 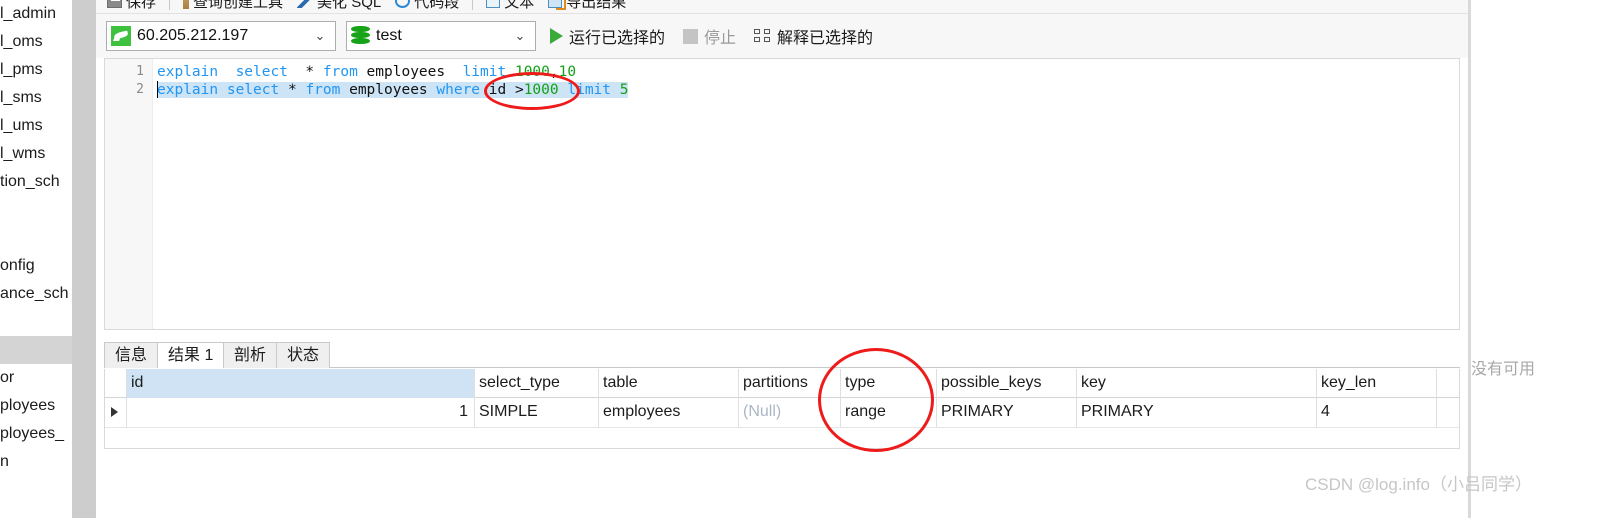 I want to click on code-token: 1000, so click(x=532, y=72).